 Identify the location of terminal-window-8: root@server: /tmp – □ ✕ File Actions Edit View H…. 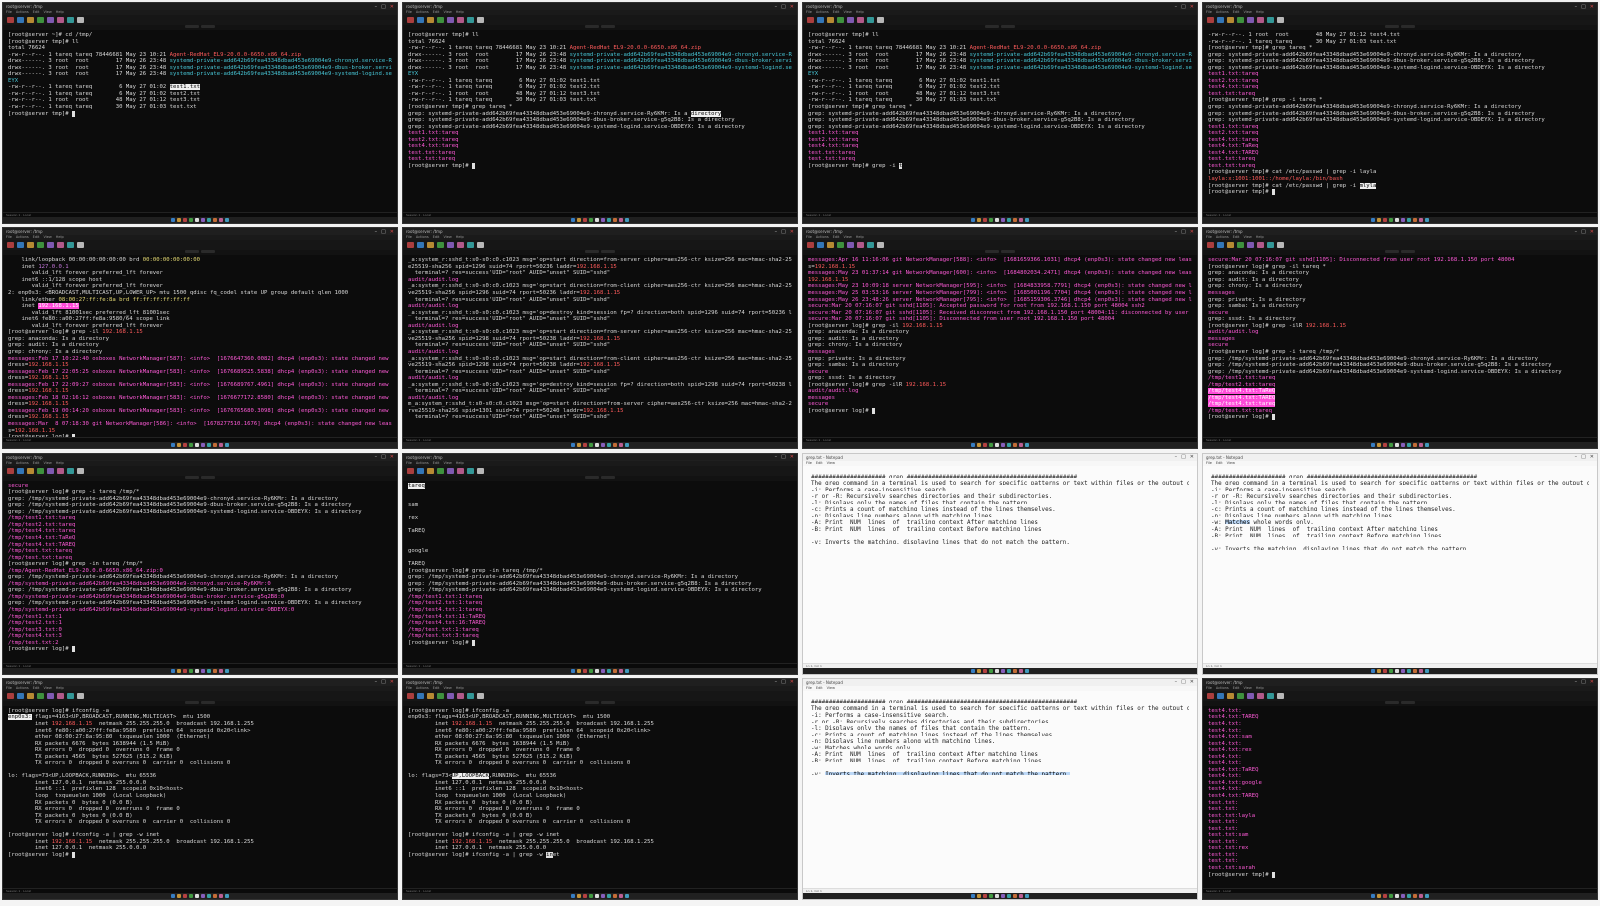
(1400, 338).